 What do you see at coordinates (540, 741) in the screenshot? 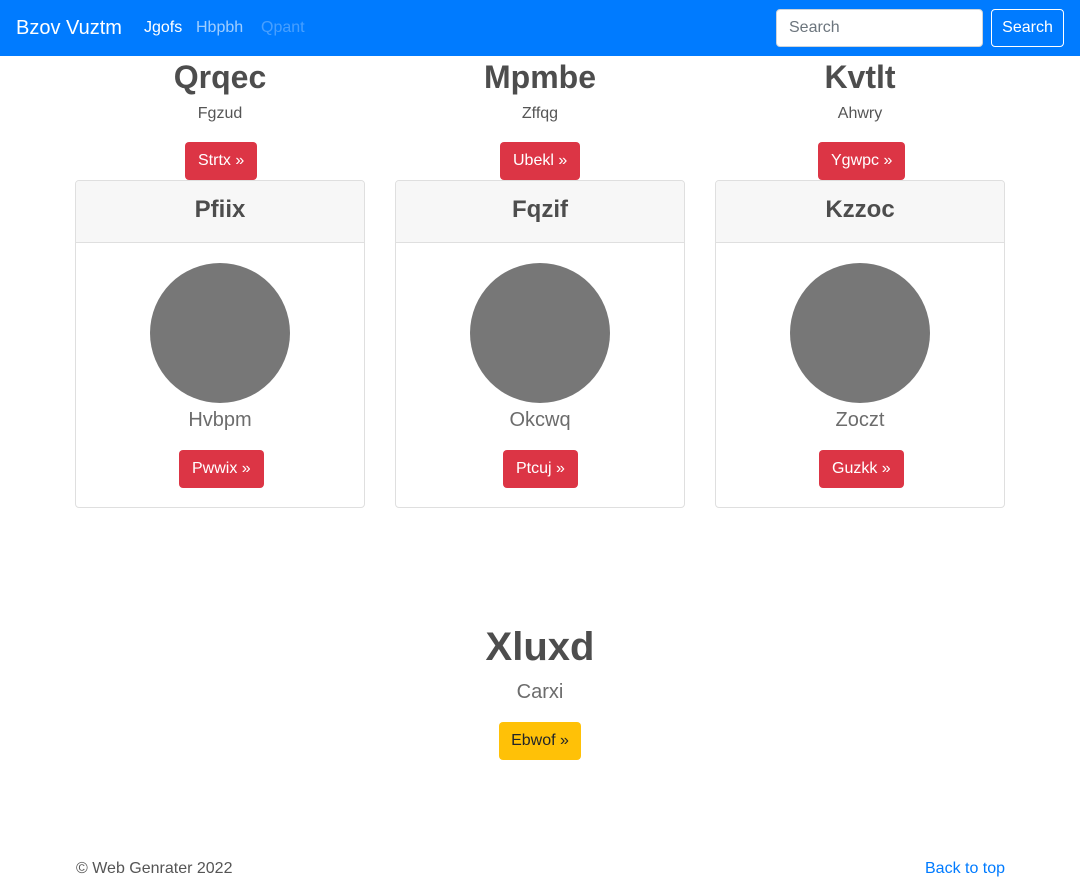
I see `ebwof-button: Ebwof »` at bounding box center [540, 741].